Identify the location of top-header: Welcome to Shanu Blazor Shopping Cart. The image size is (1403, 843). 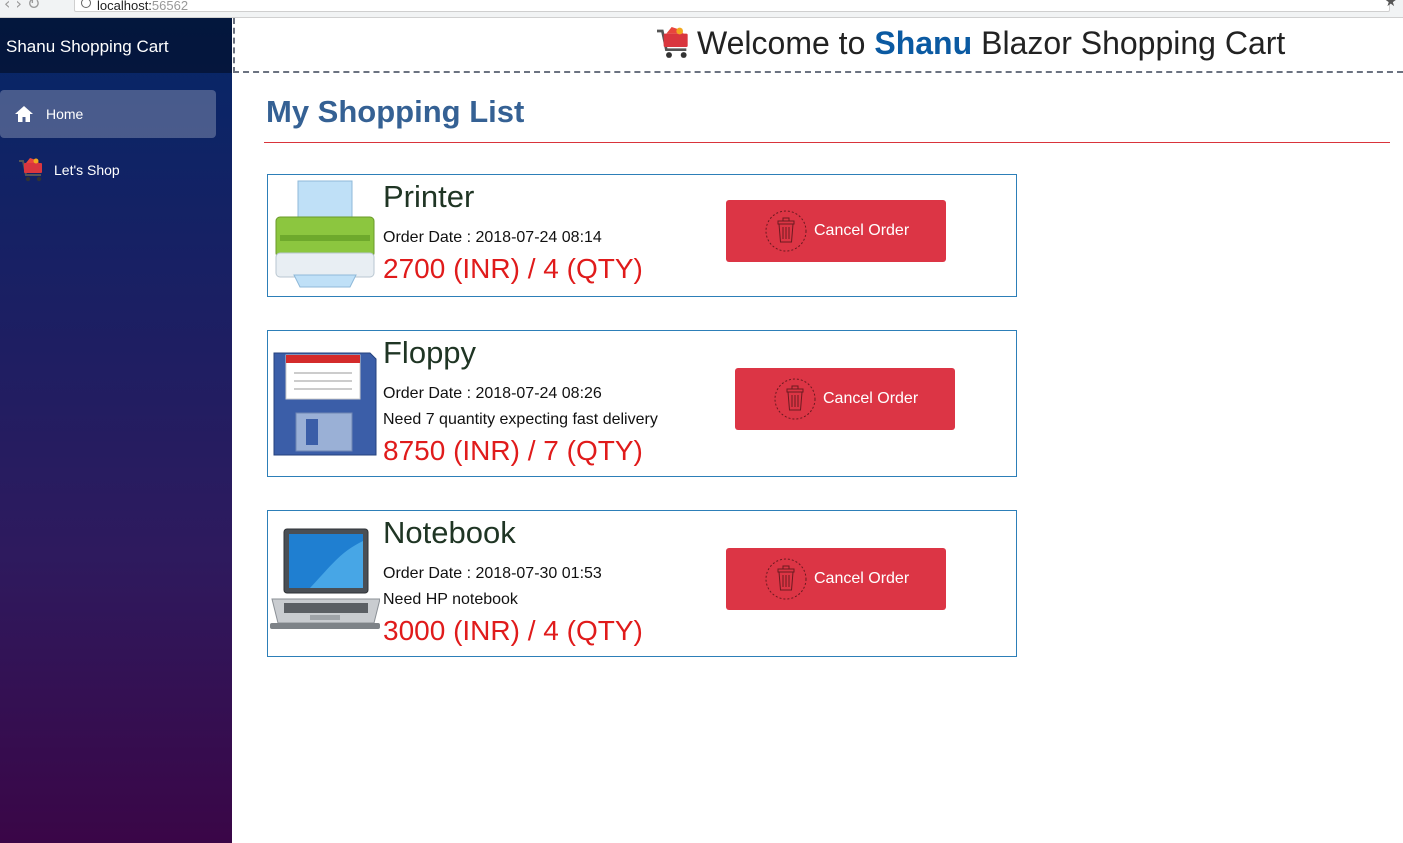
(818, 45).